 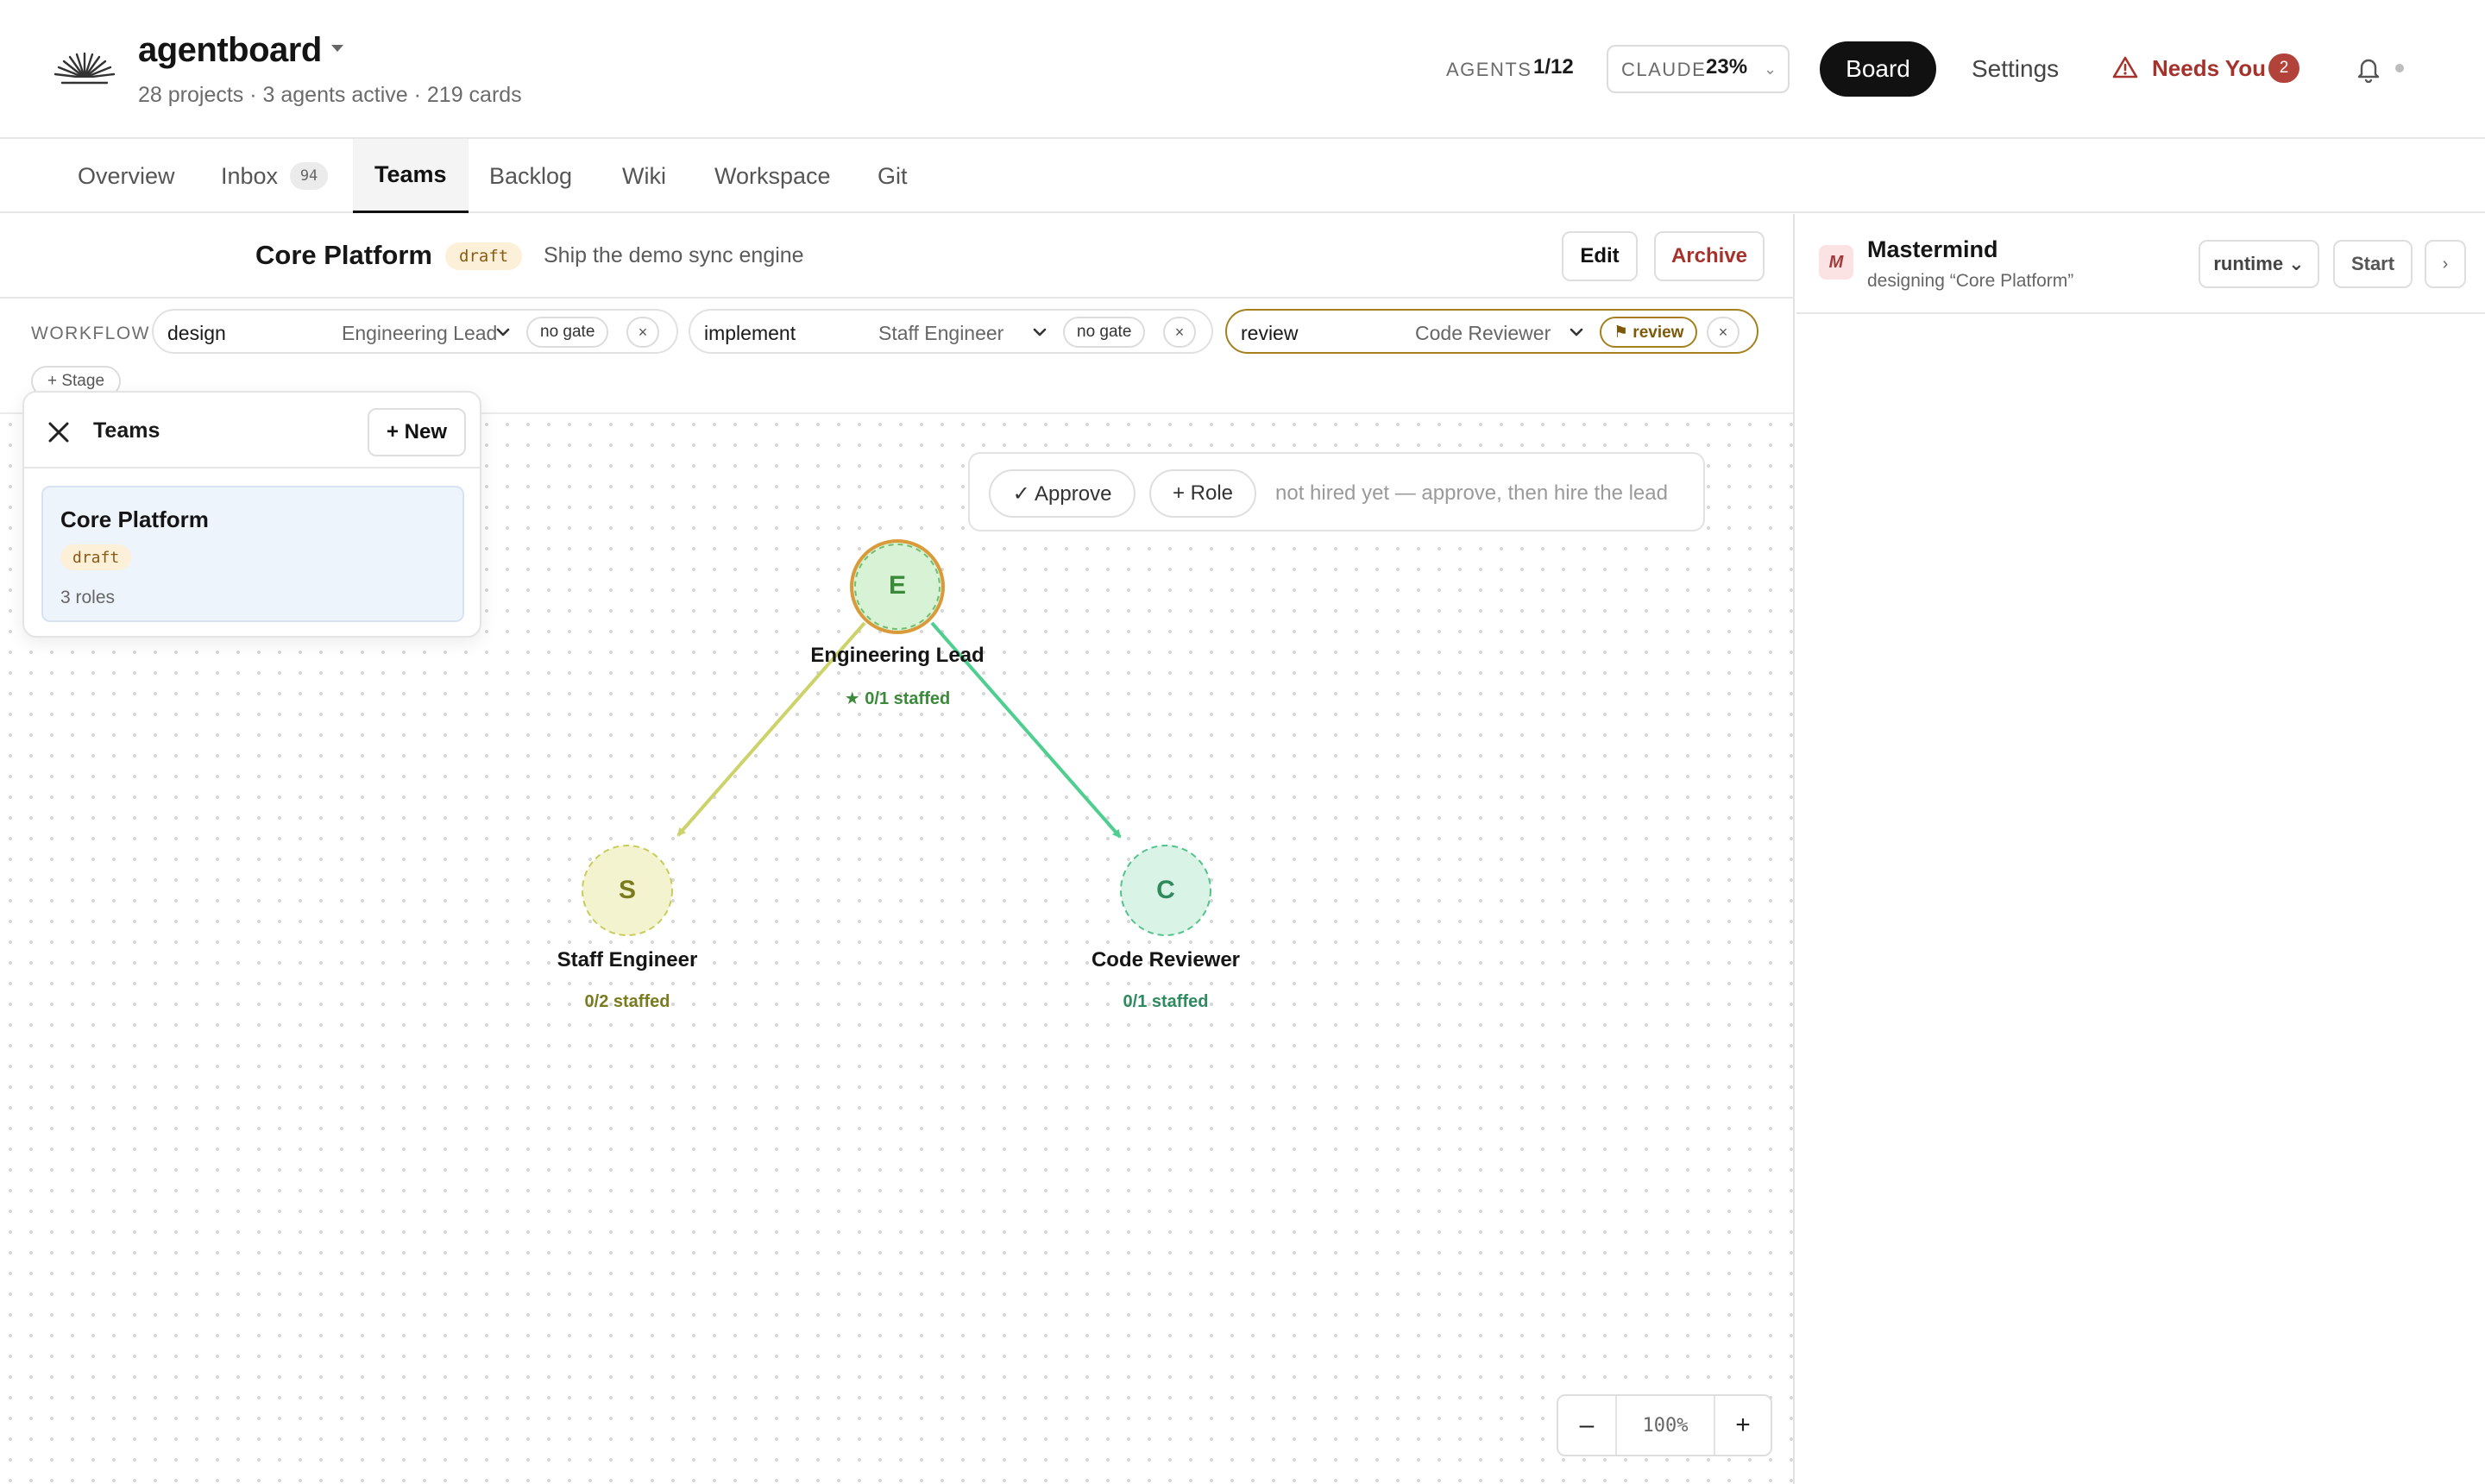 I want to click on tab-label: Backlog, so click(x=531, y=175).